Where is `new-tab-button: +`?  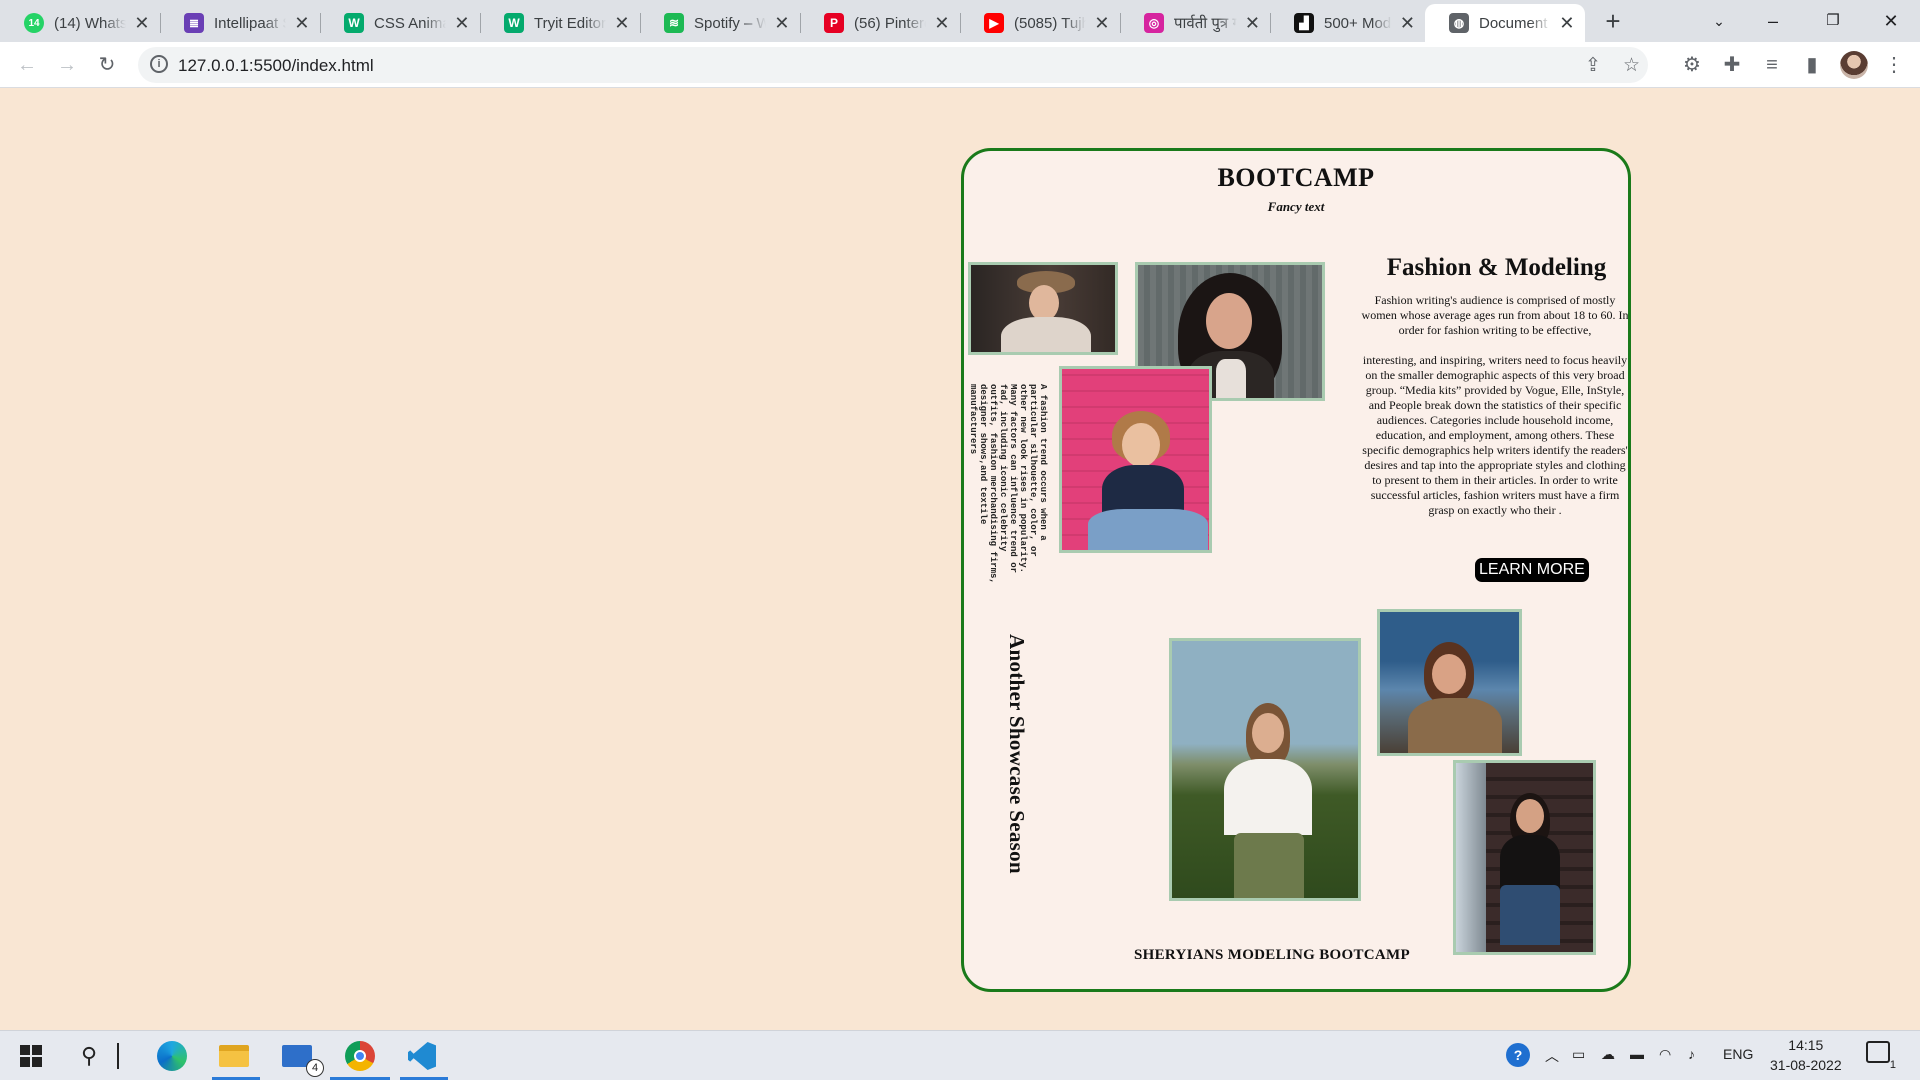 new-tab-button: + is located at coordinates (1613, 22).